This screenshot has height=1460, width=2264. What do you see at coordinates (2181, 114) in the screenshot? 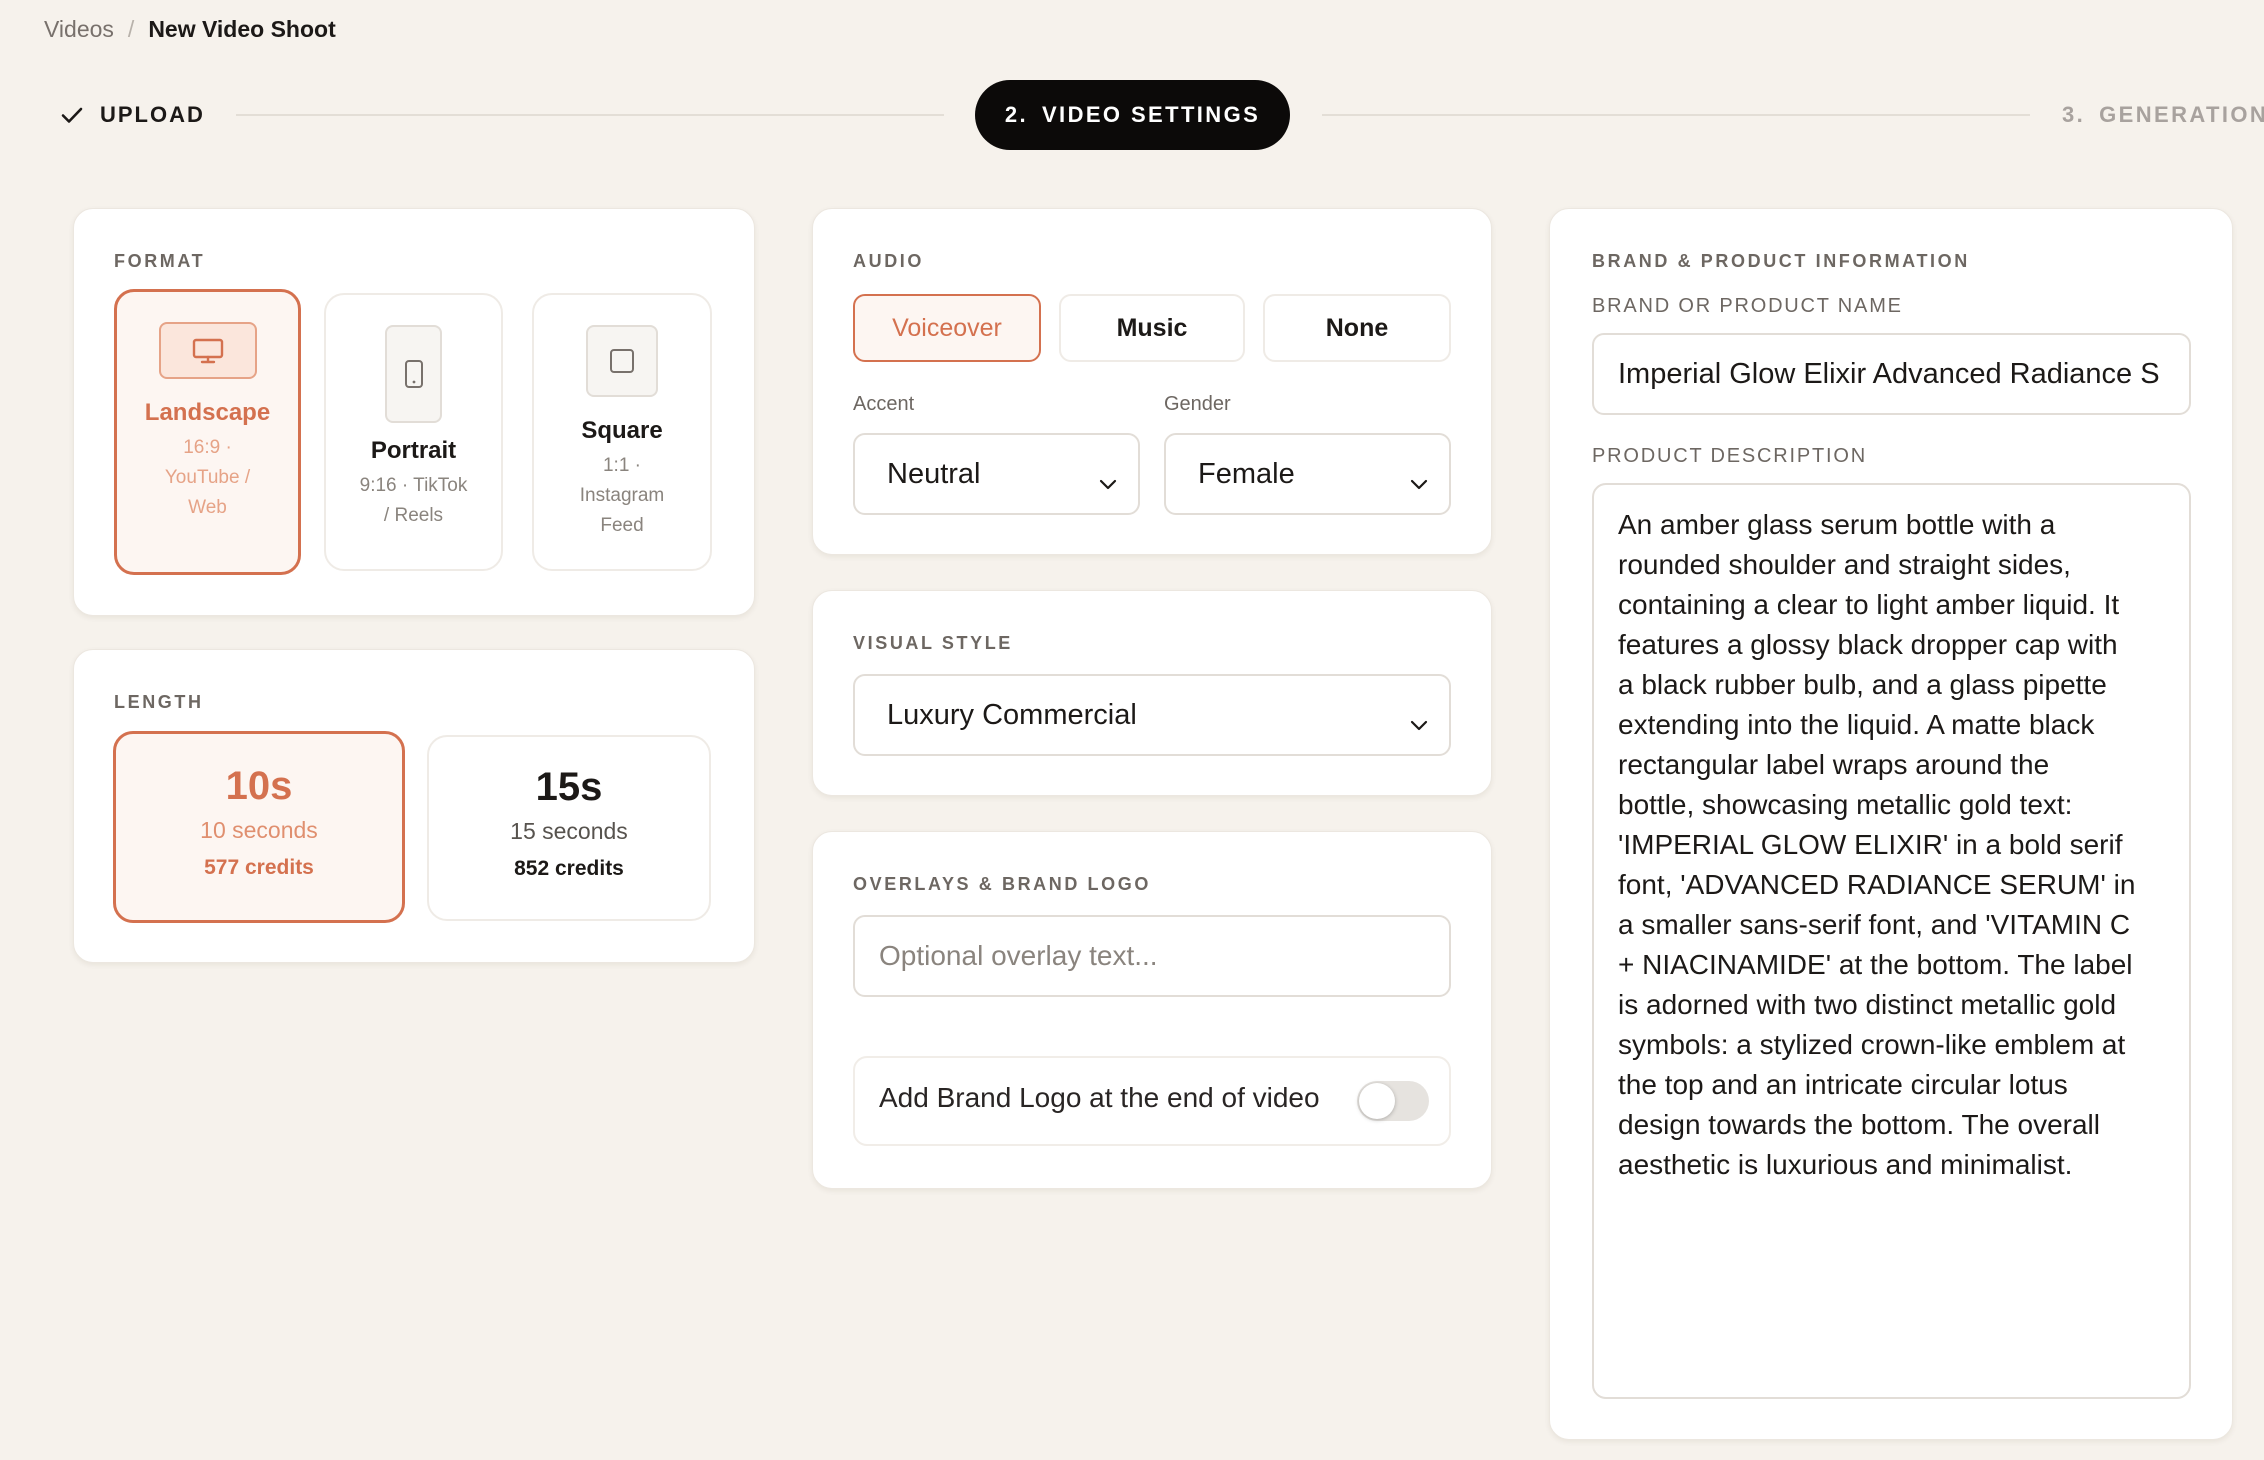
I see `step-generation-label: GENERATION` at bounding box center [2181, 114].